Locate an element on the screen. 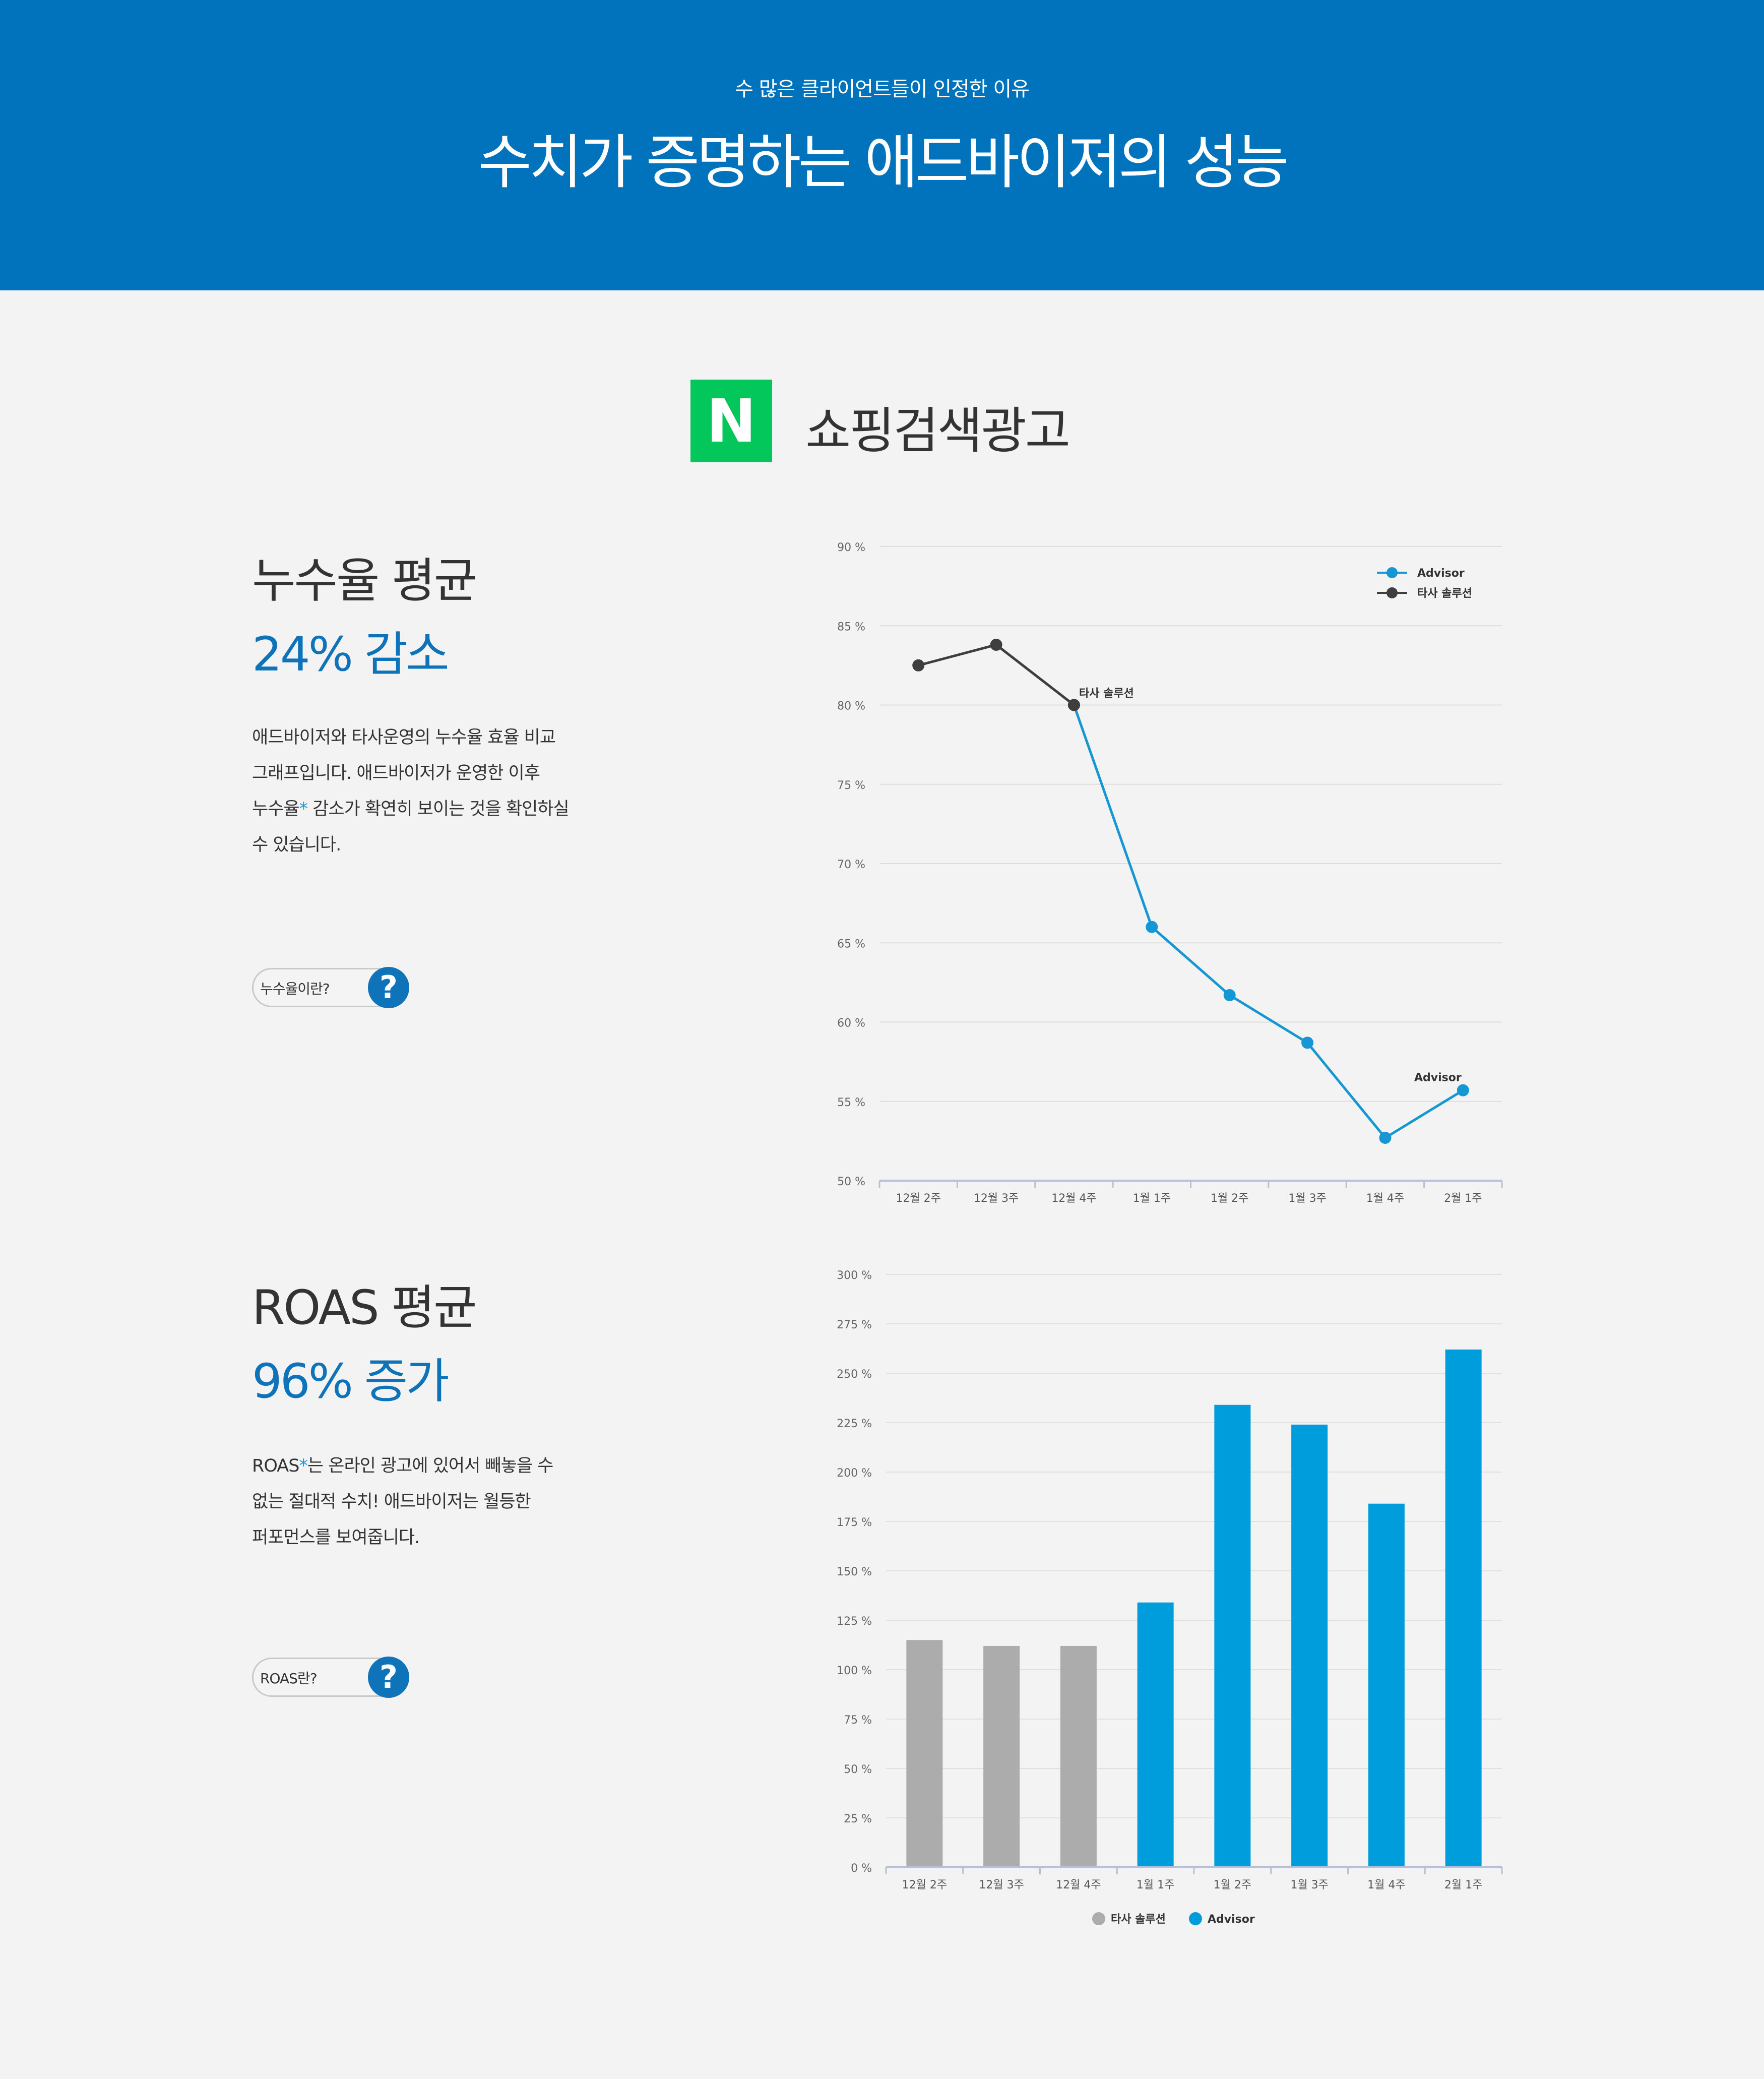 This screenshot has height=2079, width=1764. desc-text: 감소가 확연히 보이는 것을 확인하실 is located at coordinates (438, 809).